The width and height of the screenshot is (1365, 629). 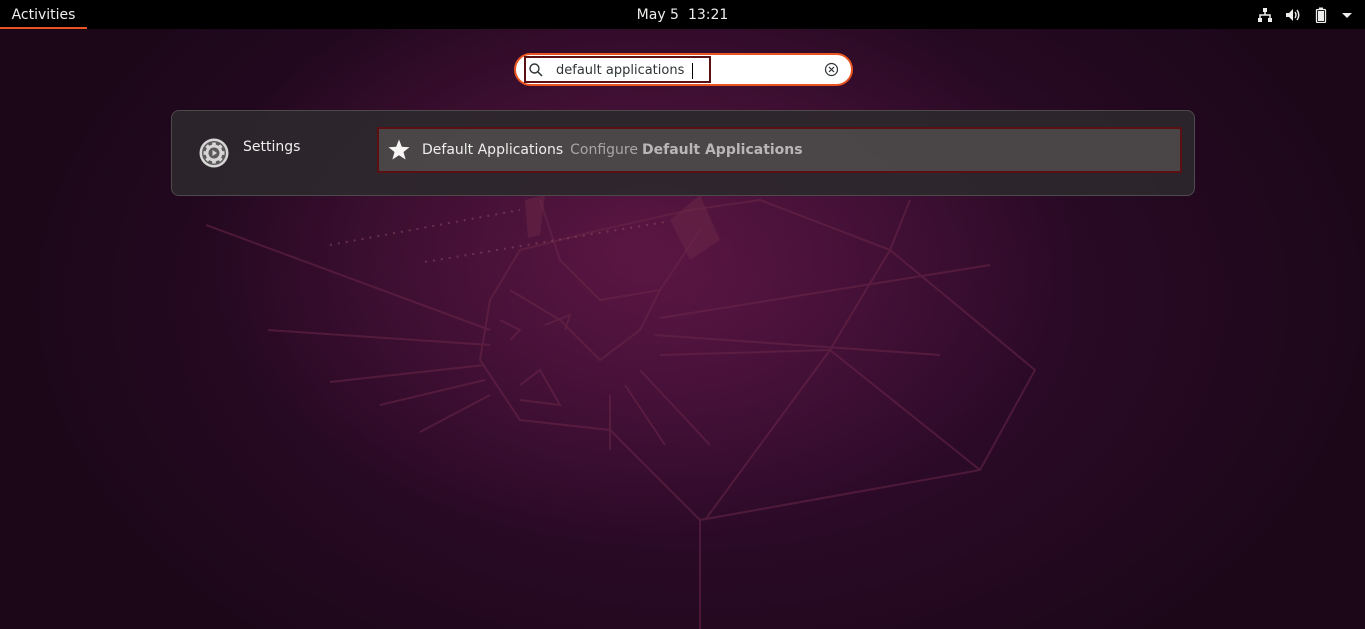 I want to click on battery-icon, so click(x=1321, y=15).